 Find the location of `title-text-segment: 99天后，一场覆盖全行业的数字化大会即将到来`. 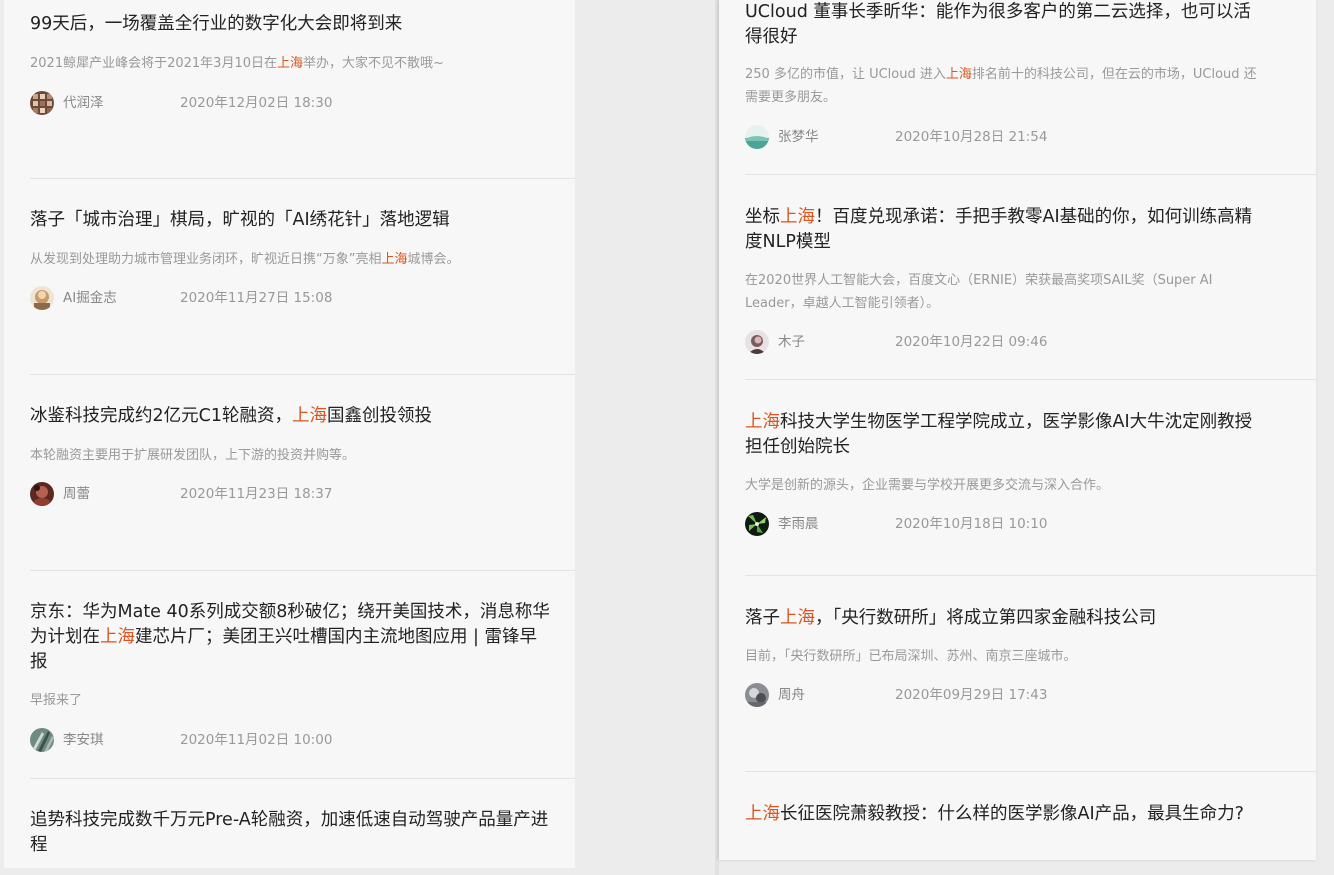

title-text-segment: 99天后，一场覆盖全行业的数字化大会即将到来 is located at coordinates (216, 24).